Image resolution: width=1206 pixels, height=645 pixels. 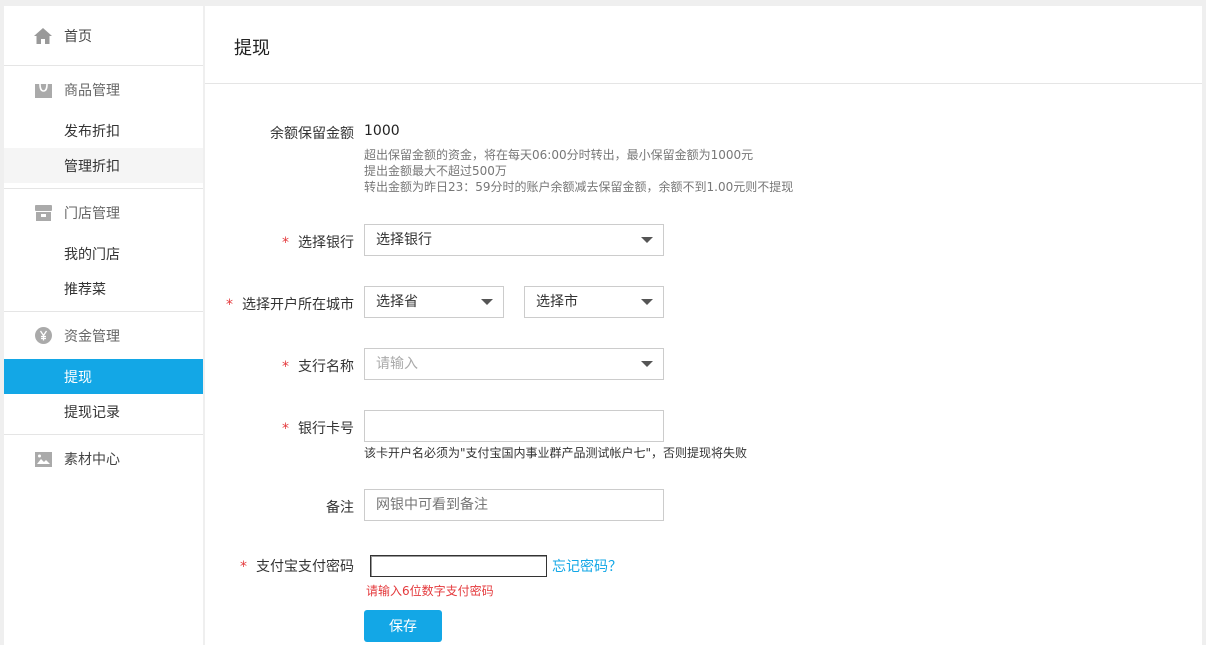 I want to click on branch-select: 请输入, so click(x=514, y=364).